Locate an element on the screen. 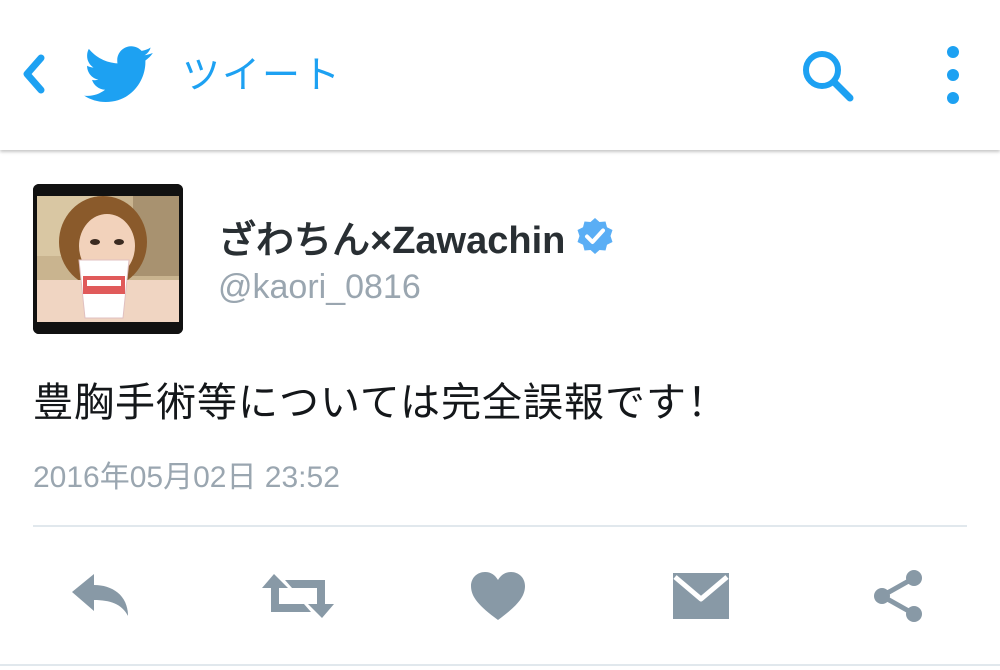 The width and height of the screenshot is (1000, 670). direct-message-icon is located at coordinates (701, 596).